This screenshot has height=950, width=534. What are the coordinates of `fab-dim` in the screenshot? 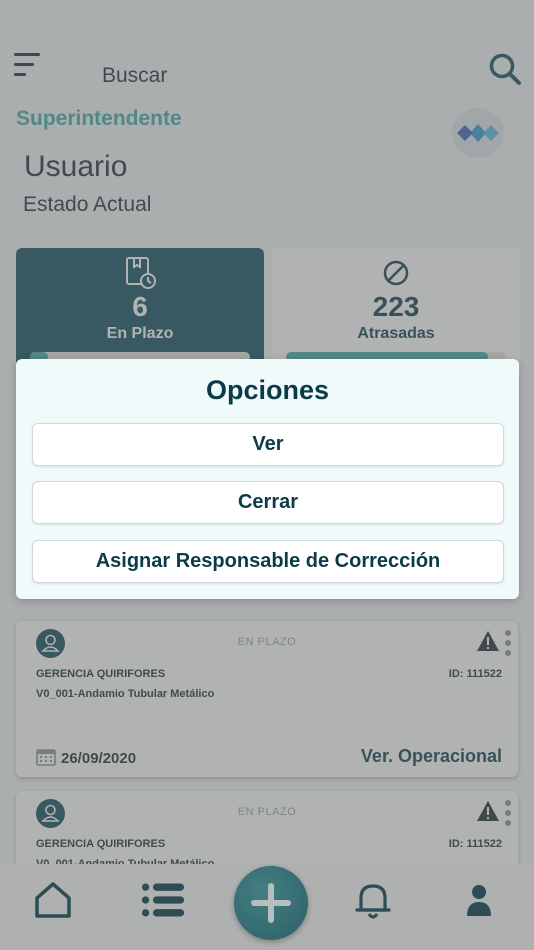 It's located at (271, 903).